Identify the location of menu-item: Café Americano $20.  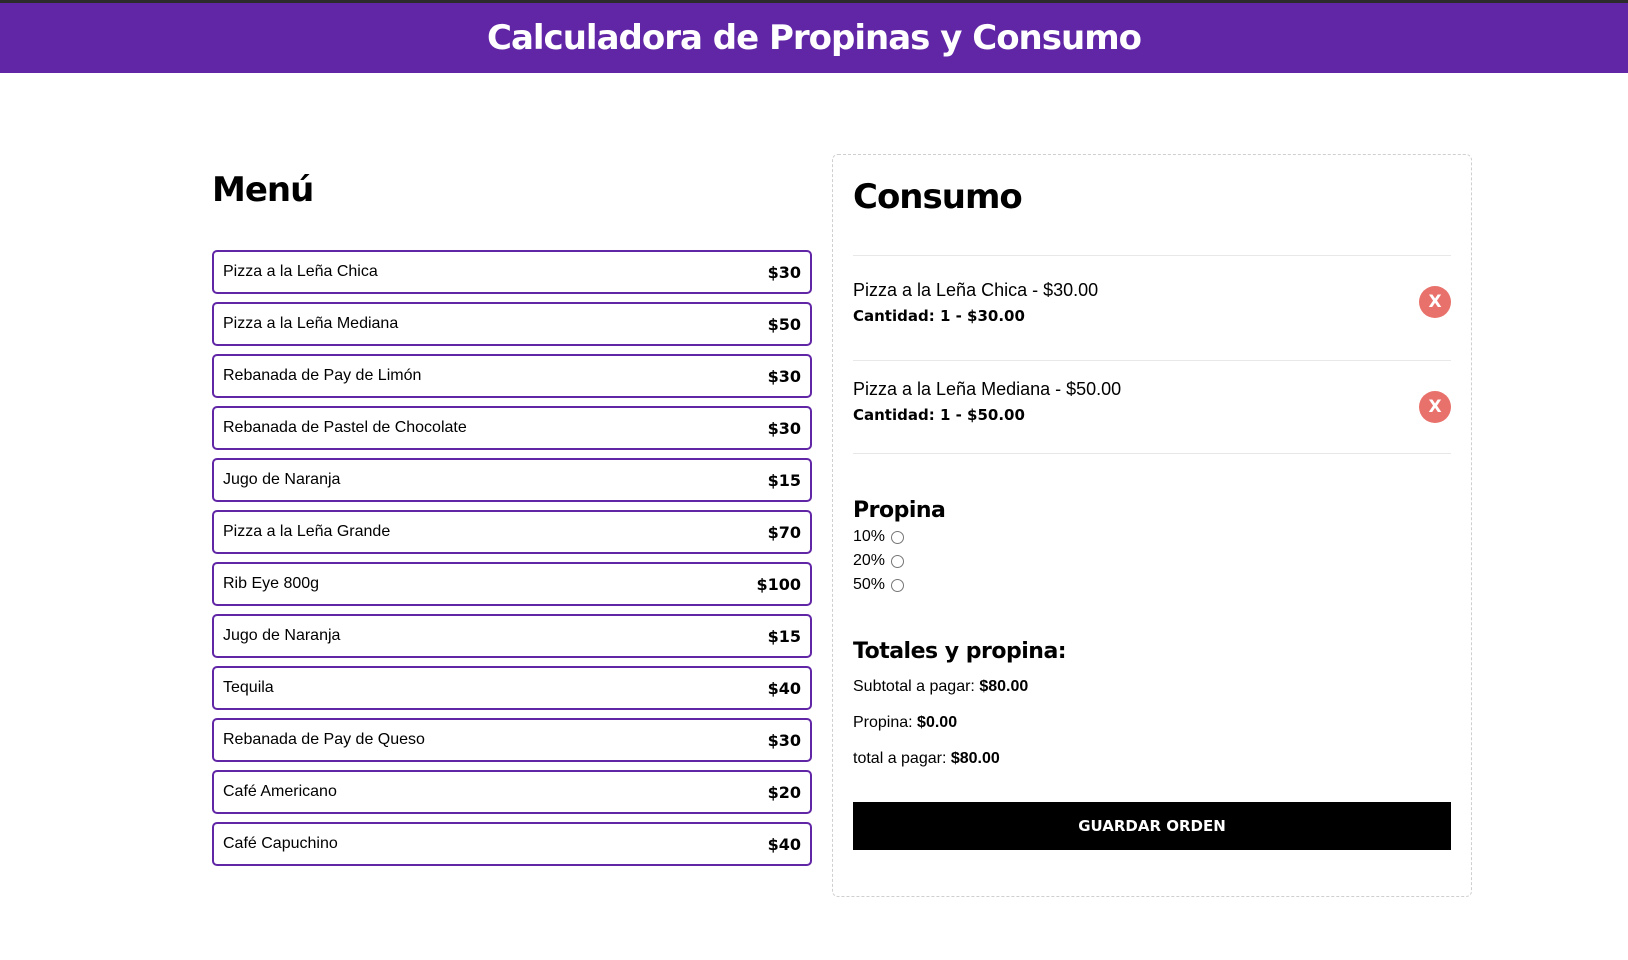
(512, 792).